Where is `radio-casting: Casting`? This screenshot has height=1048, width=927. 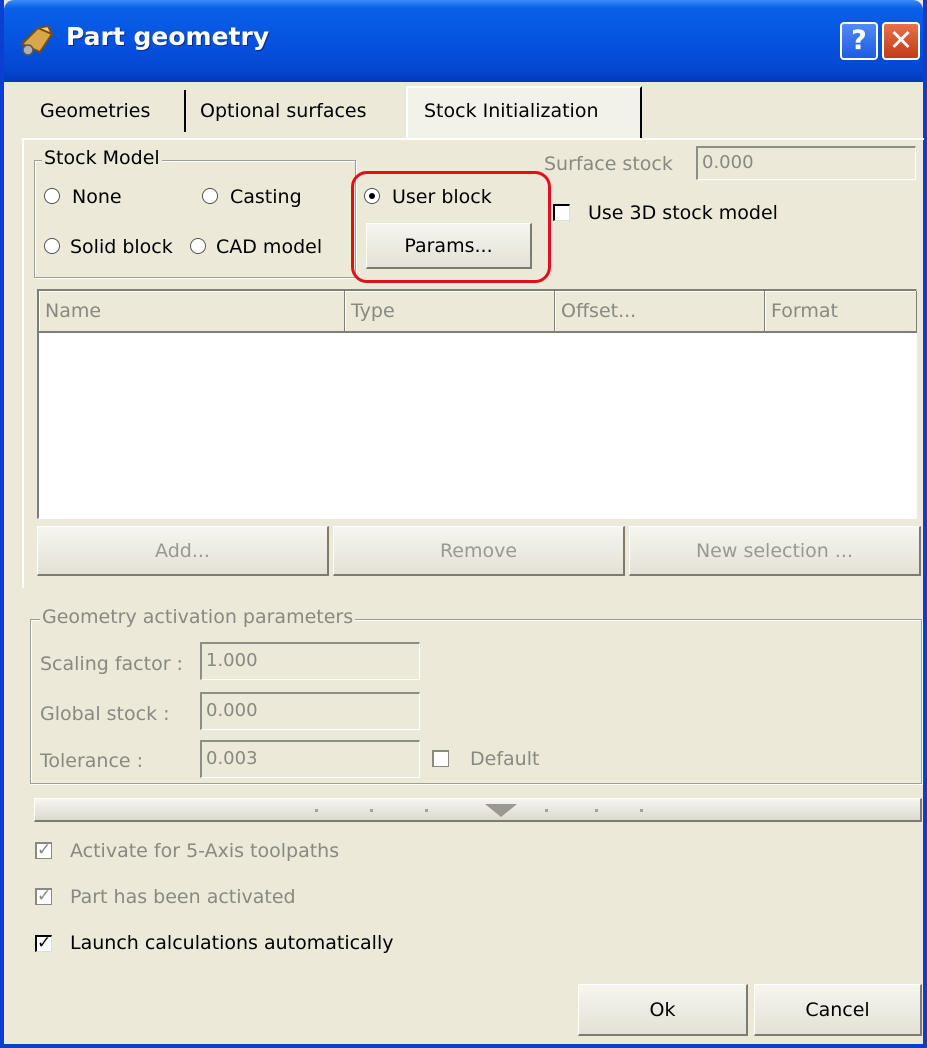
radio-casting: Casting is located at coordinates (252, 197).